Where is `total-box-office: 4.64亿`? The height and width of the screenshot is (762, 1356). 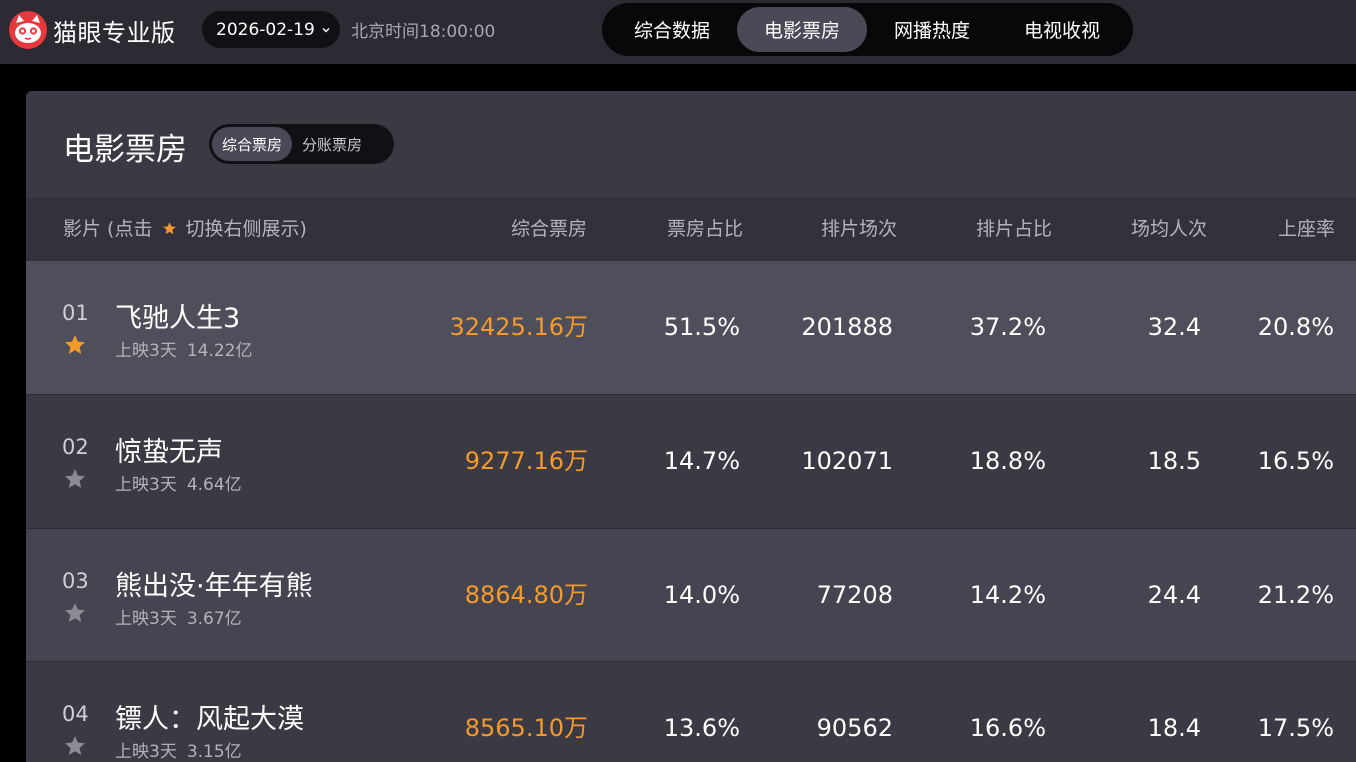 total-box-office: 4.64亿 is located at coordinates (214, 485).